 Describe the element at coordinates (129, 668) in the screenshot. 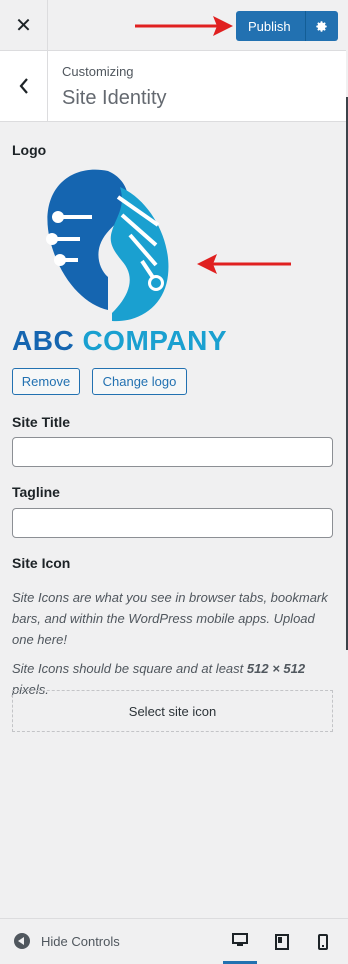

I see `size-note-pre: Site Icons should be square and at least` at that location.